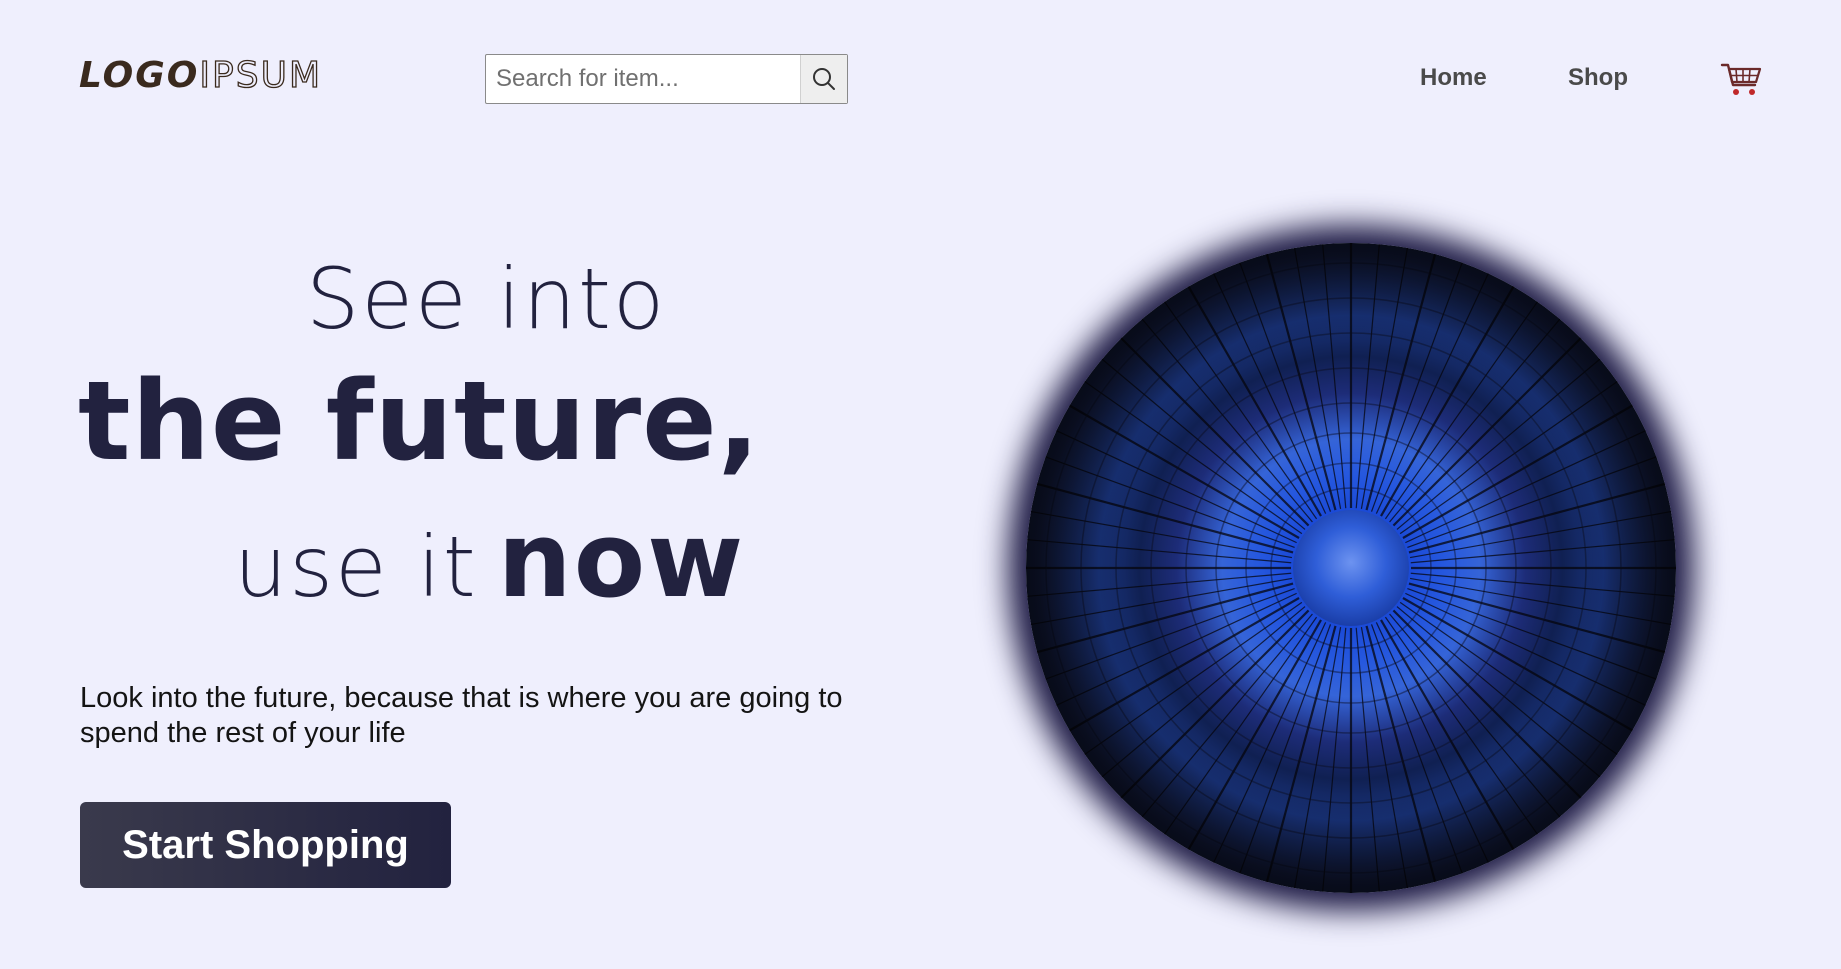  I want to click on search-icon, so click(824, 79).